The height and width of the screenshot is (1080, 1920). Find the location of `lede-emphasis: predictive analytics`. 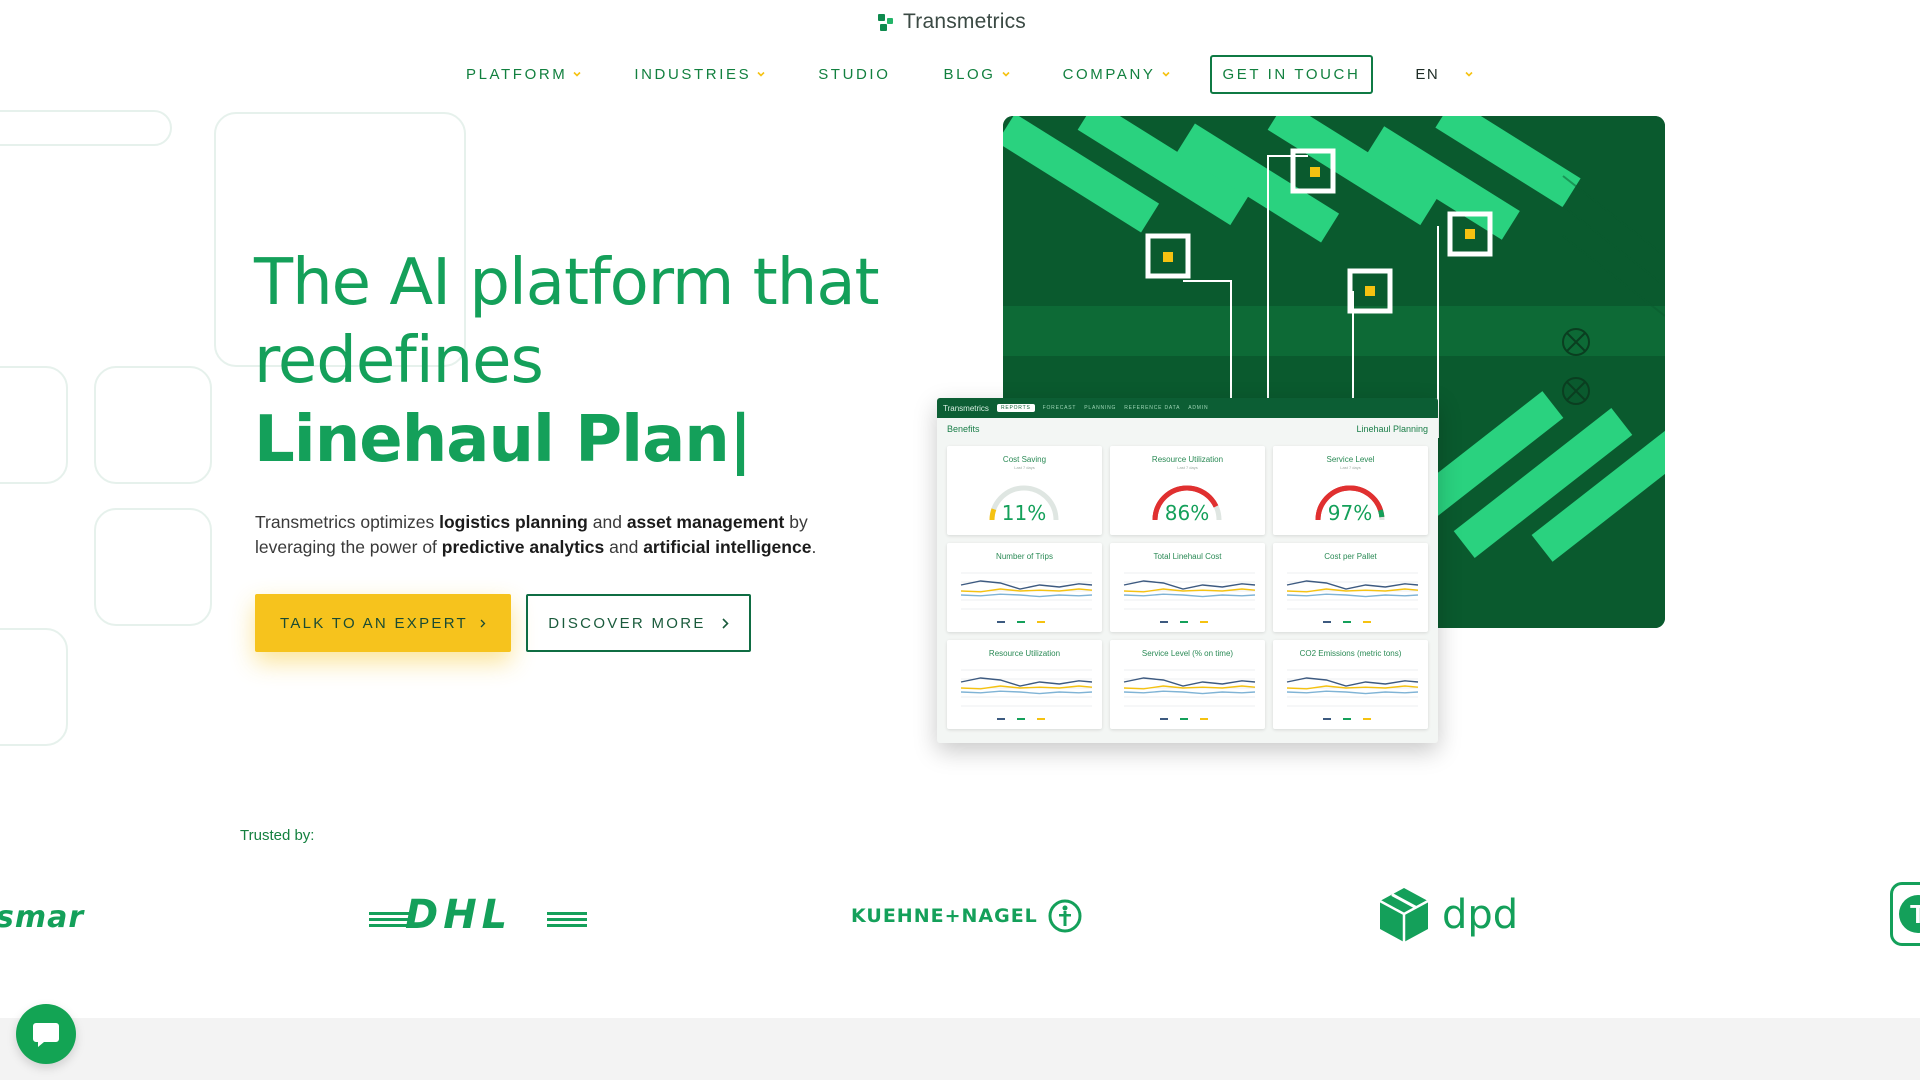

lede-emphasis: predictive analytics is located at coordinates (523, 547).